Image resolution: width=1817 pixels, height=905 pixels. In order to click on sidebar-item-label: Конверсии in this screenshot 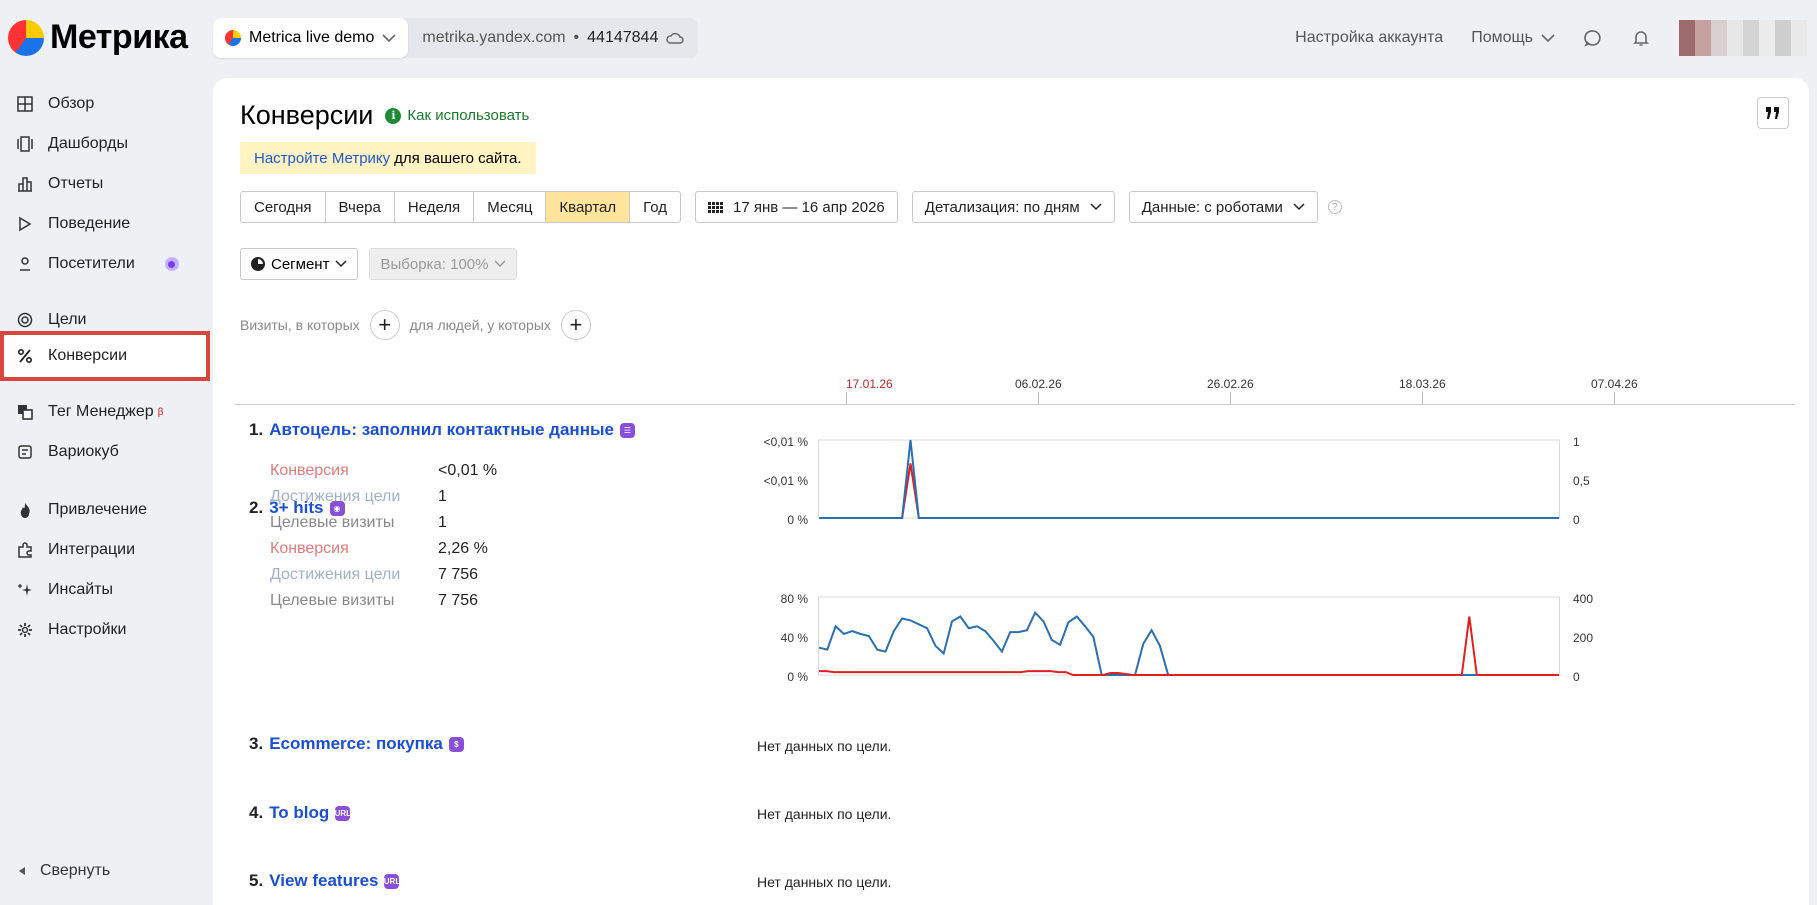, I will do `click(88, 355)`.